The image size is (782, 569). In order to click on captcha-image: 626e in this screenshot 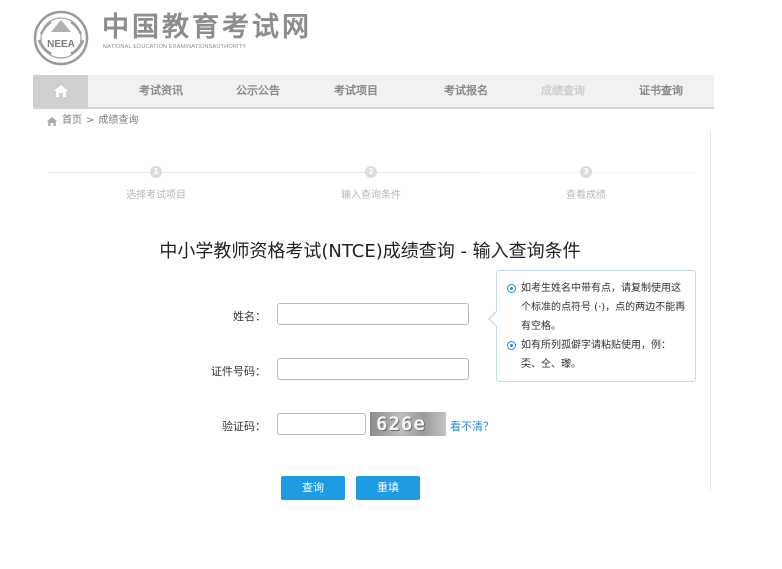, I will do `click(408, 424)`.